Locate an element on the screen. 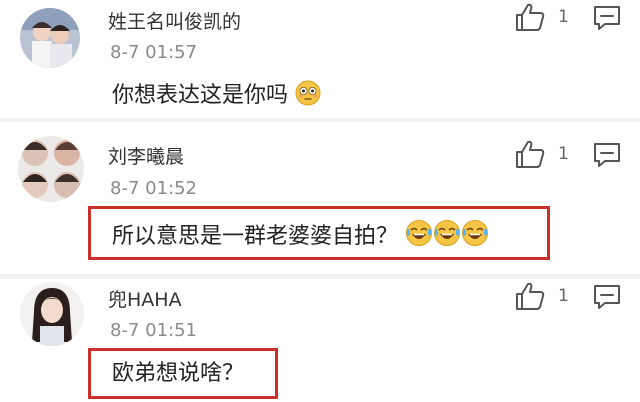 This screenshot has height=402, width=640. username: 刘李曦晨 is located at coordinates (146, 157).